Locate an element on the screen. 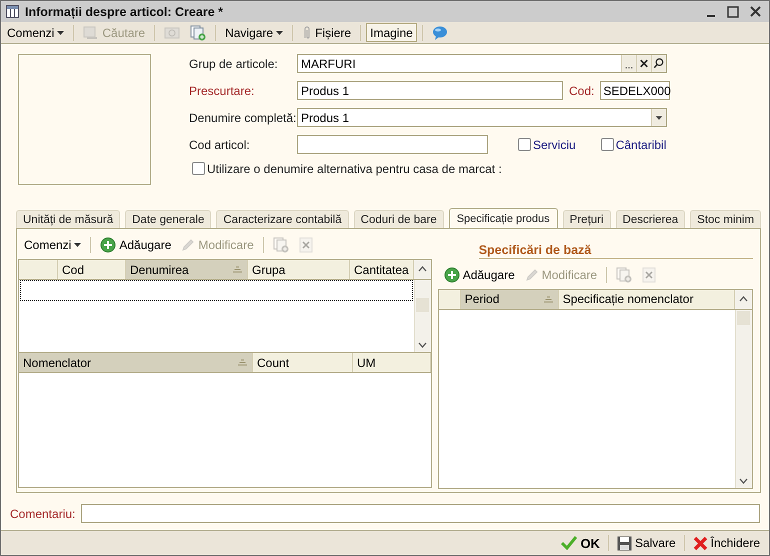 The width and height of the screenshot is (770, 556). footer-button: OK is located at coordinates (580, 543).